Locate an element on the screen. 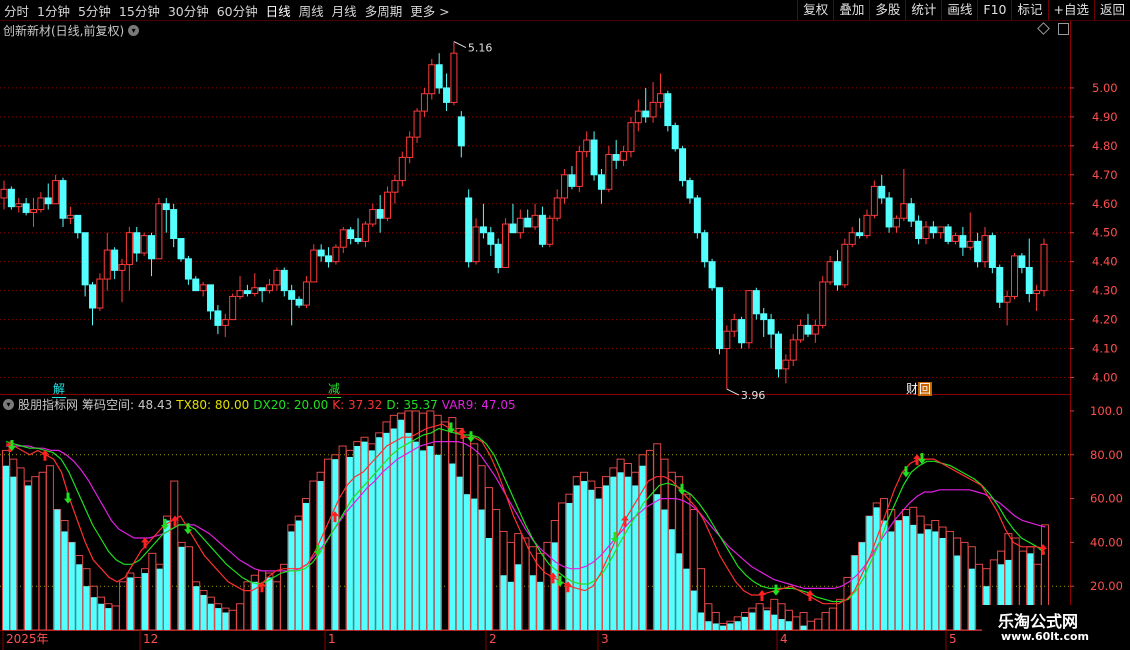 This screenshot has height=650, width=1130. toolbar-button-7: +自选 is located at coordinates (1070, 10).